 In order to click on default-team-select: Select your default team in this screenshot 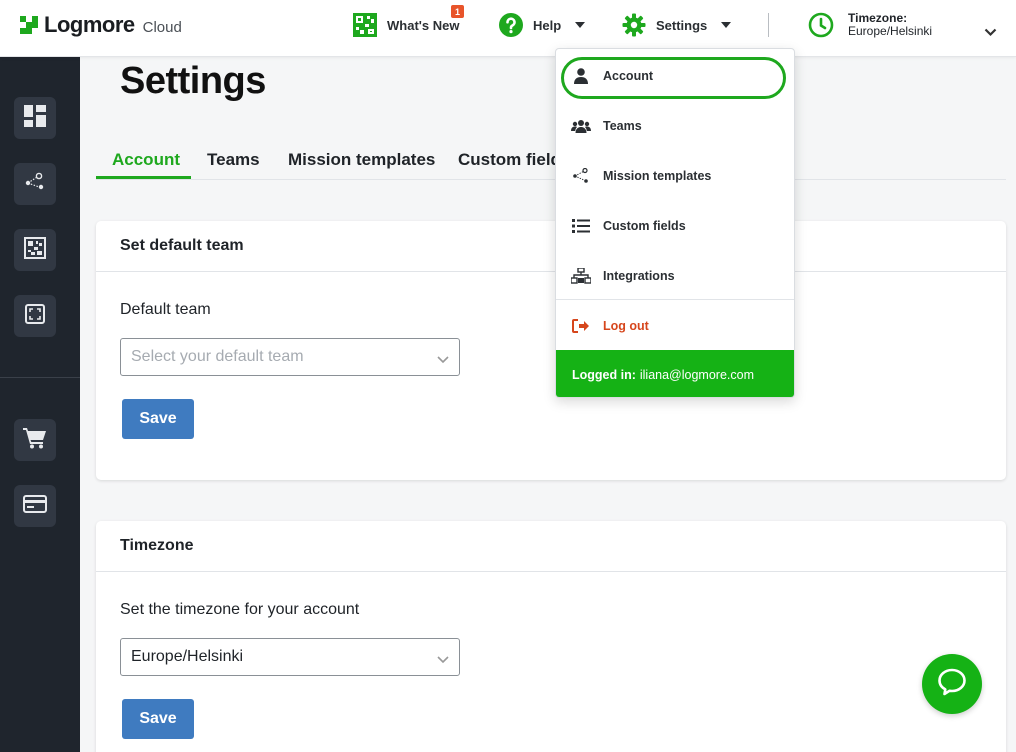, I will do `click(290, 357)`.